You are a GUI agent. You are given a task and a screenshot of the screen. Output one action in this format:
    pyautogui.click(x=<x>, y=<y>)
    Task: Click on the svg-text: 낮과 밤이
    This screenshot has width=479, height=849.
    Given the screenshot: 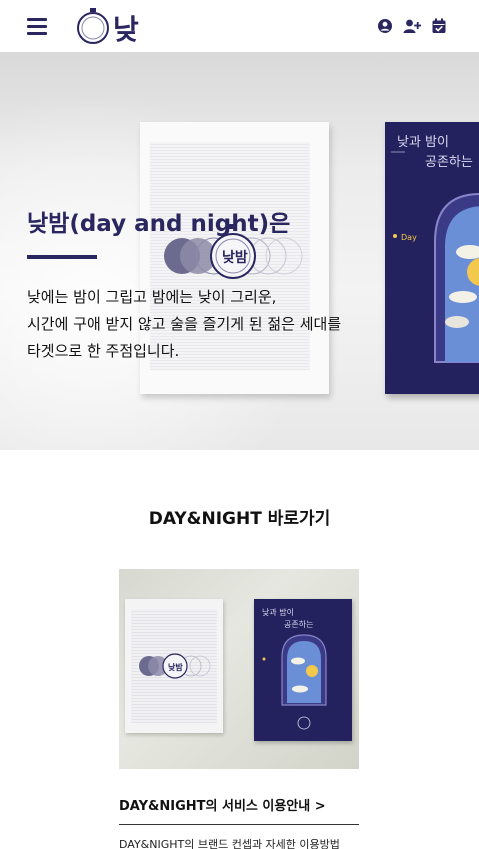 What is the action you would take?
    pyautogui.click(x=278, y=612)
    